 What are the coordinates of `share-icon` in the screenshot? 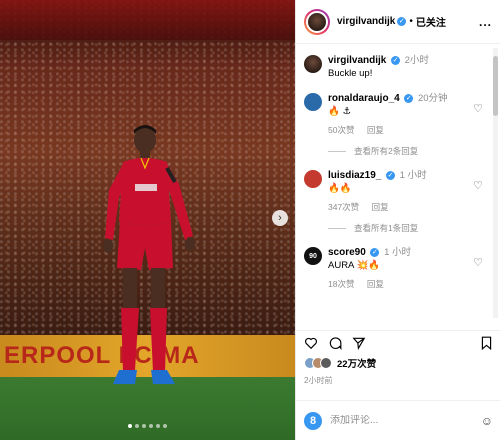 It's located at (359, 343).